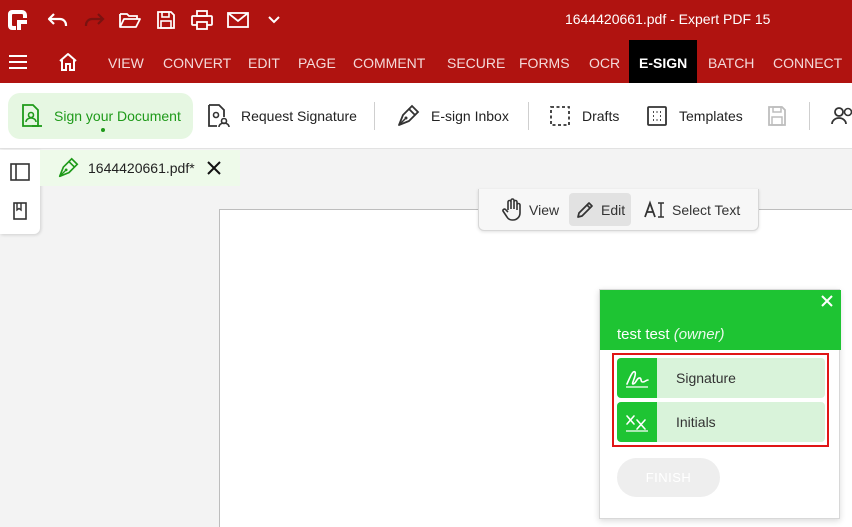  I want to click on users-button, so click(841, 116).